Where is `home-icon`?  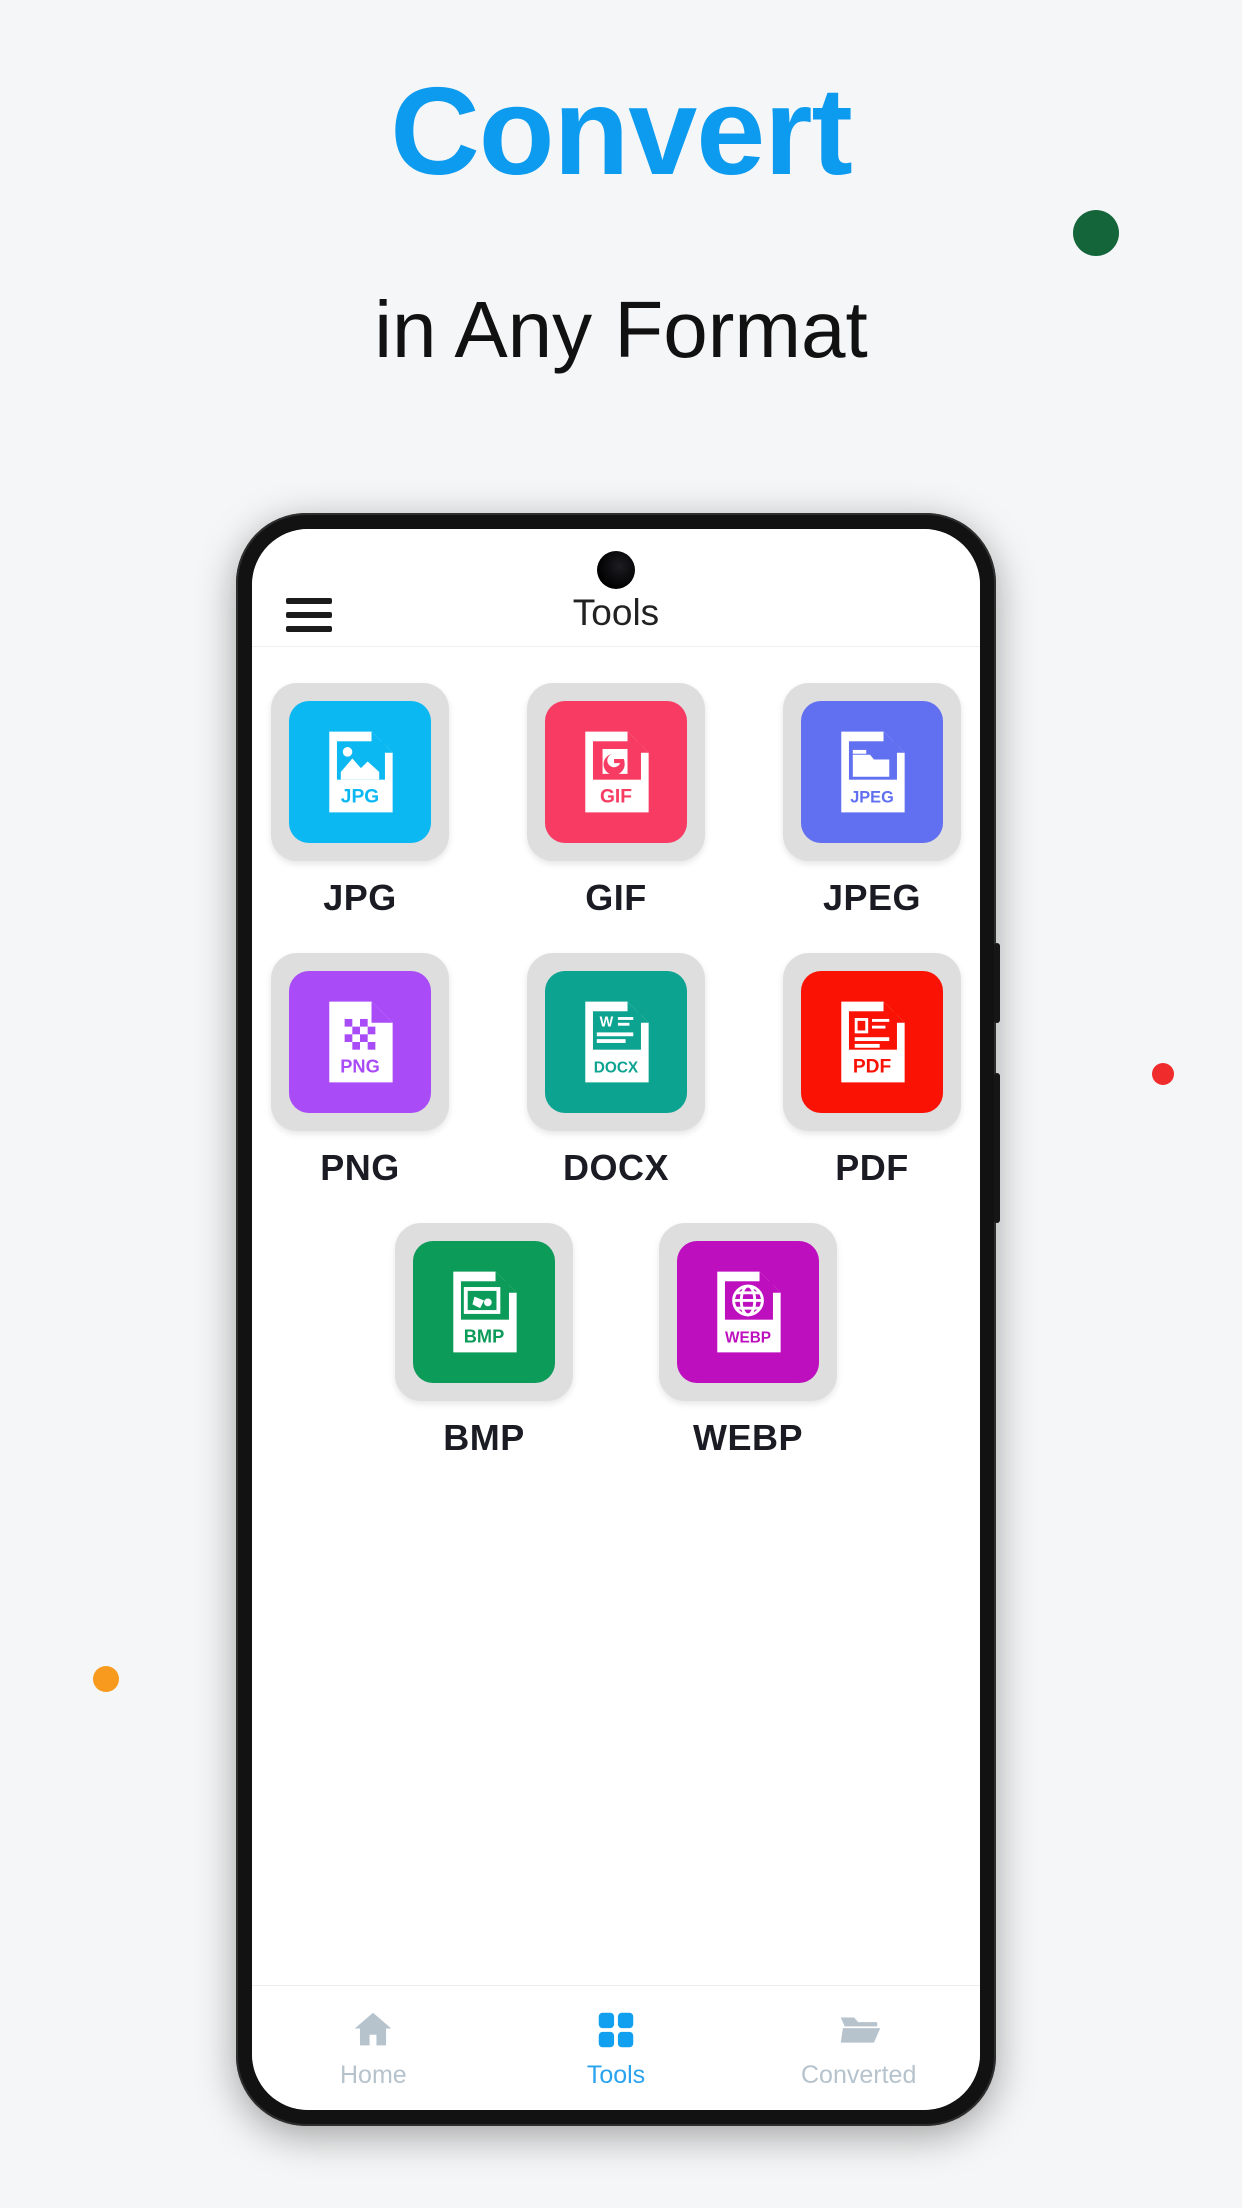
home-icon is located at coordinates (373, 2028).